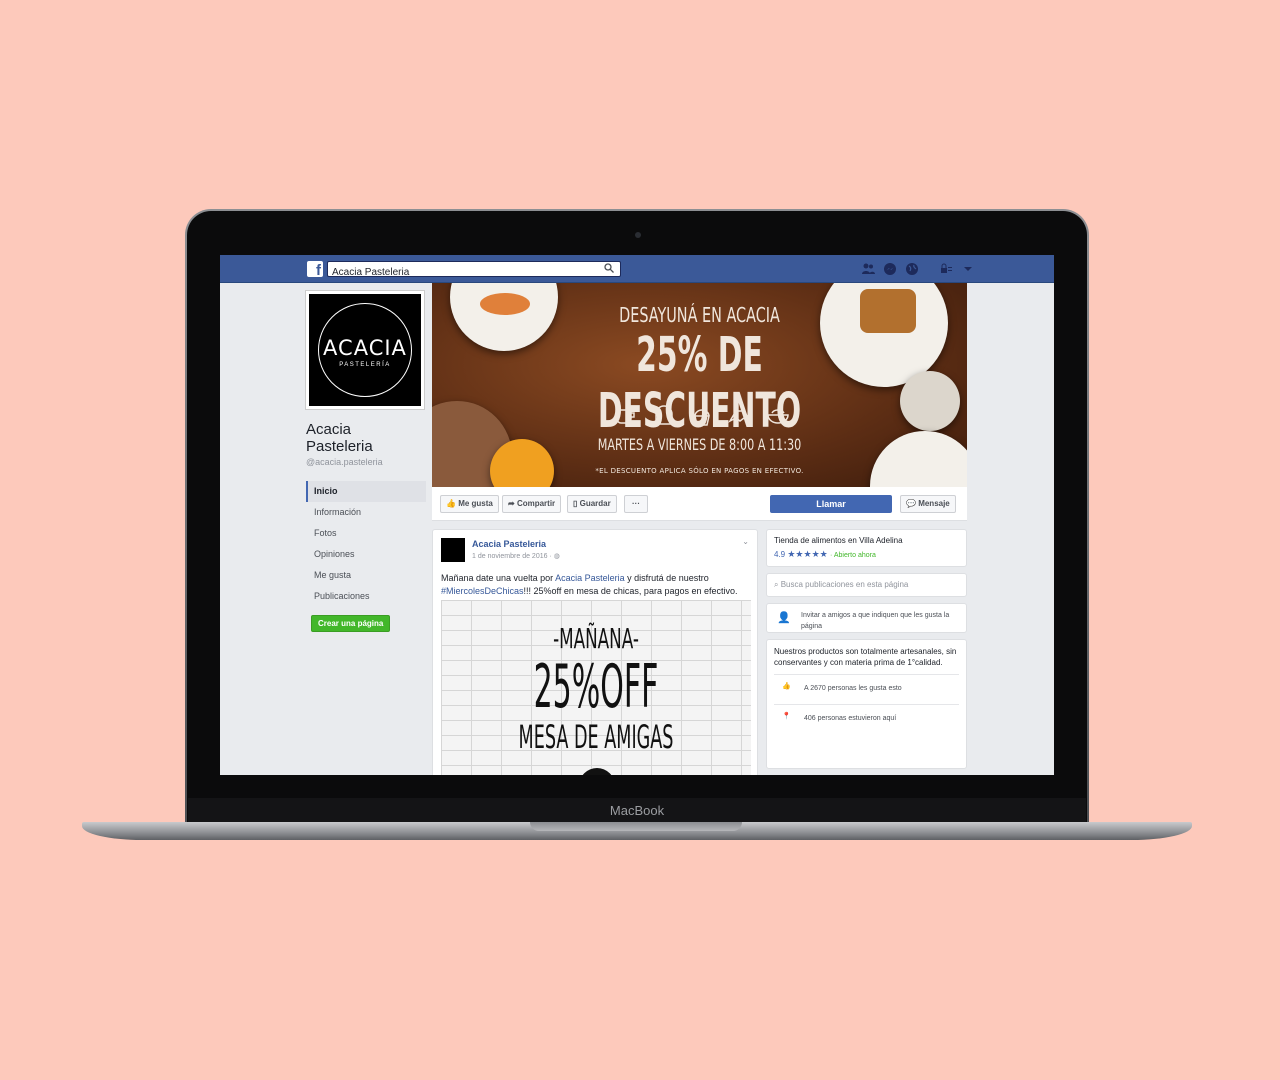  Describe the element at coordinates (315, 269) in the screenshot. I see `facebook-logo-icon: f` at that location.